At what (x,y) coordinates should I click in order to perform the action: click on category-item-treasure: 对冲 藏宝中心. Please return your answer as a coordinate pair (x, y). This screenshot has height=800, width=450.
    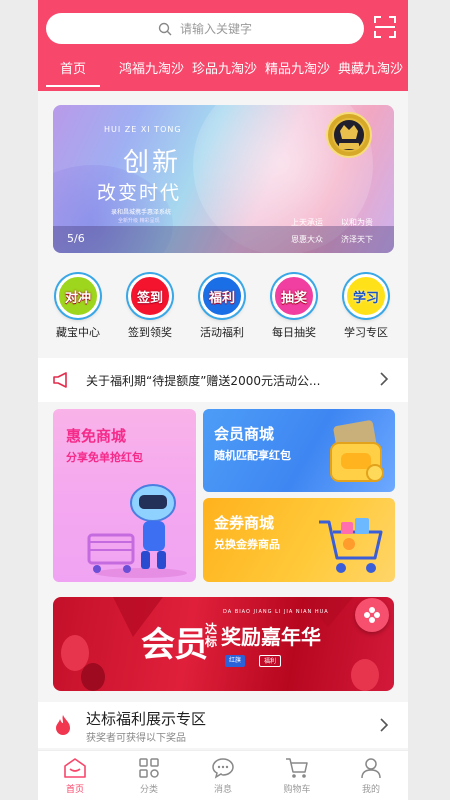
    Looking at the image, I should click on (78, 307).